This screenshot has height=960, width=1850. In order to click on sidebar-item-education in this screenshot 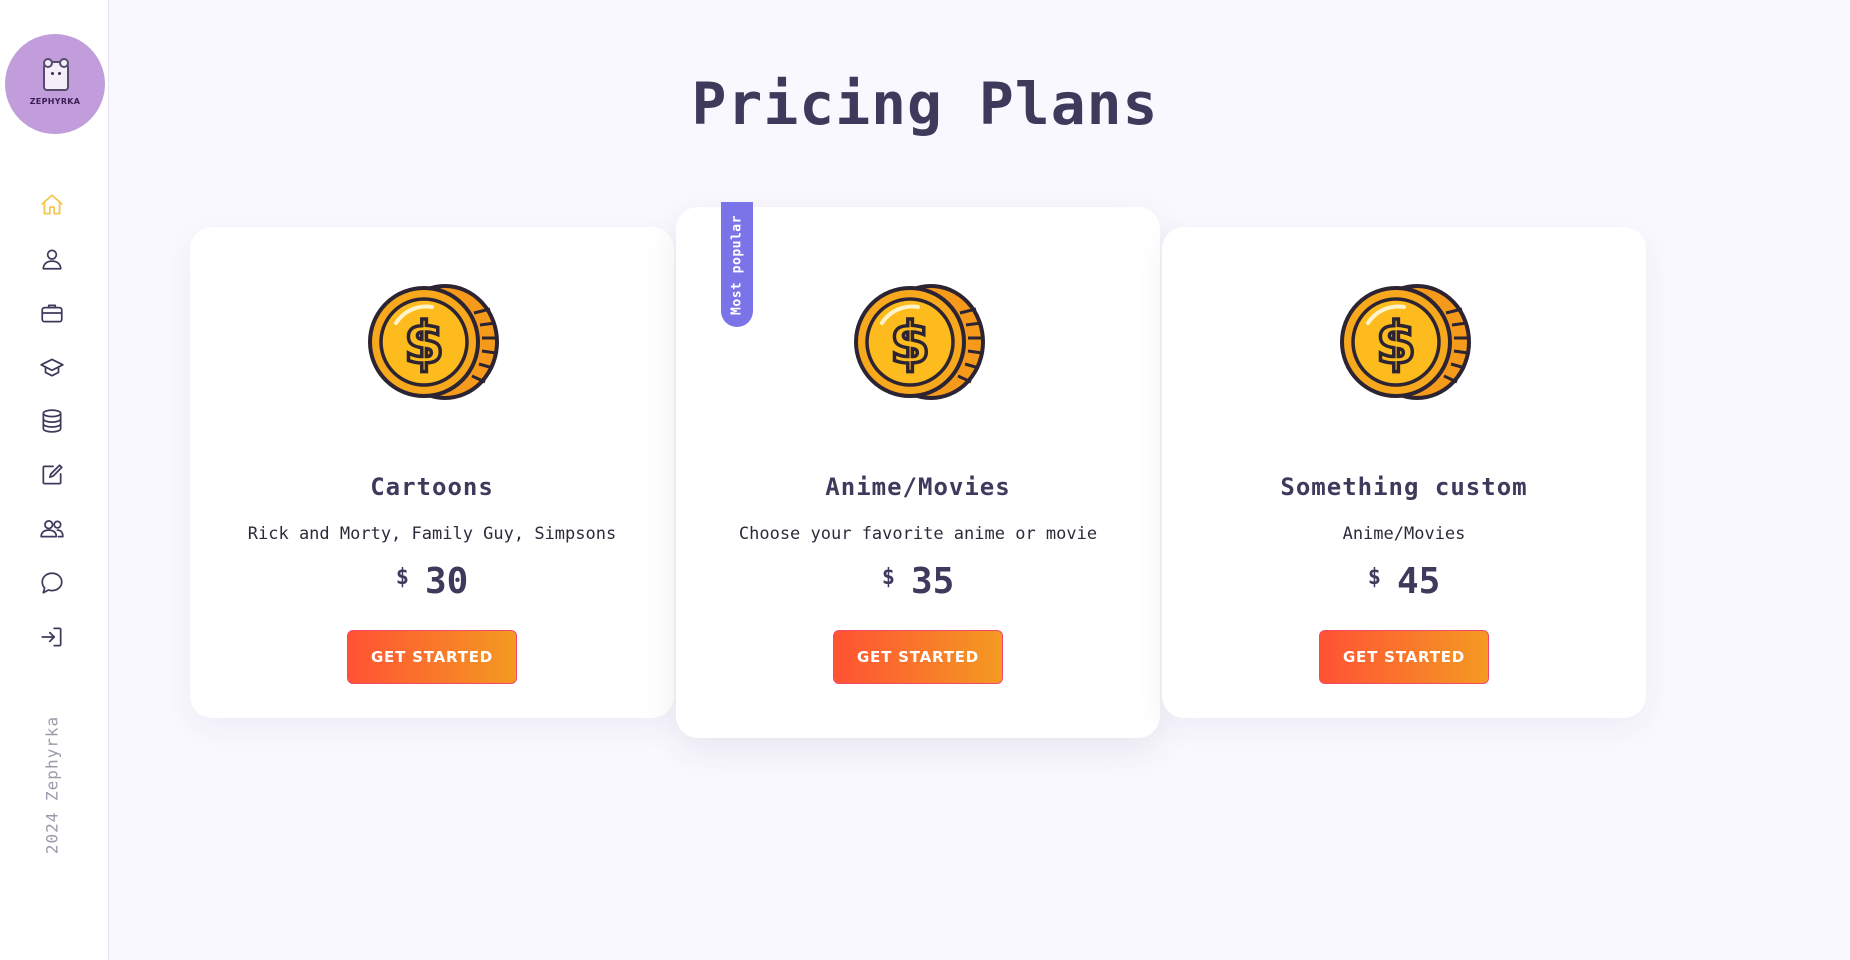, I will do `click(52, 367)`.